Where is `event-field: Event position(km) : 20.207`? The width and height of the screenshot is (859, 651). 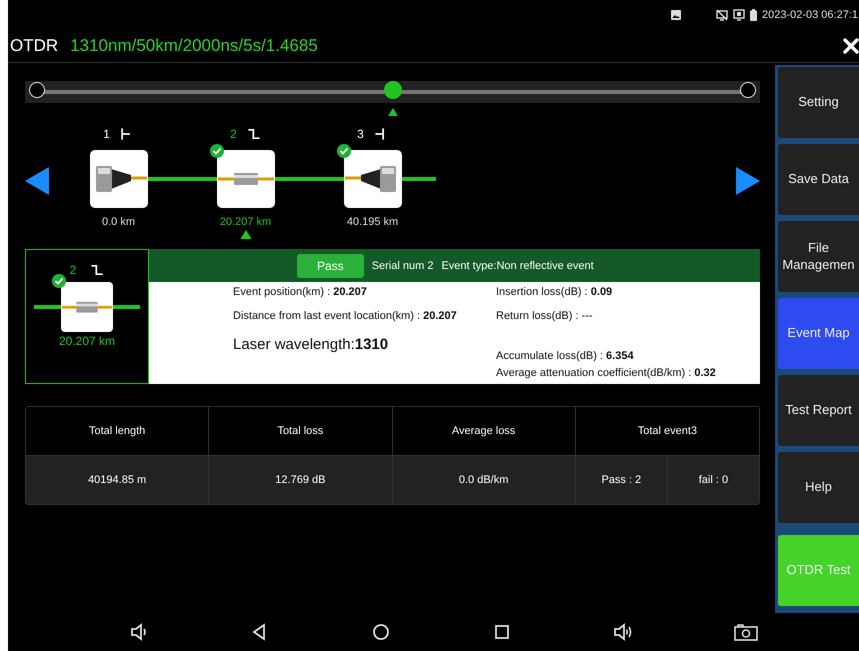 event-field: Event position(km) : 20.207 is located at coordinates (364, 292).